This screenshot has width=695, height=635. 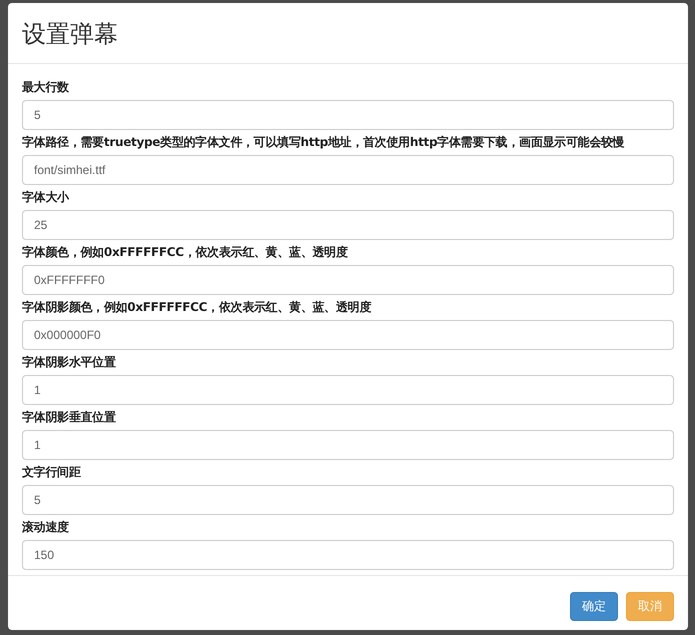 I want to click on field-label: 字体路径，需要truetype类型的字体文件，可以填写http地址，首次使用http字体需要下载，画面显示可能会较慢, so click(x=324, y=142).